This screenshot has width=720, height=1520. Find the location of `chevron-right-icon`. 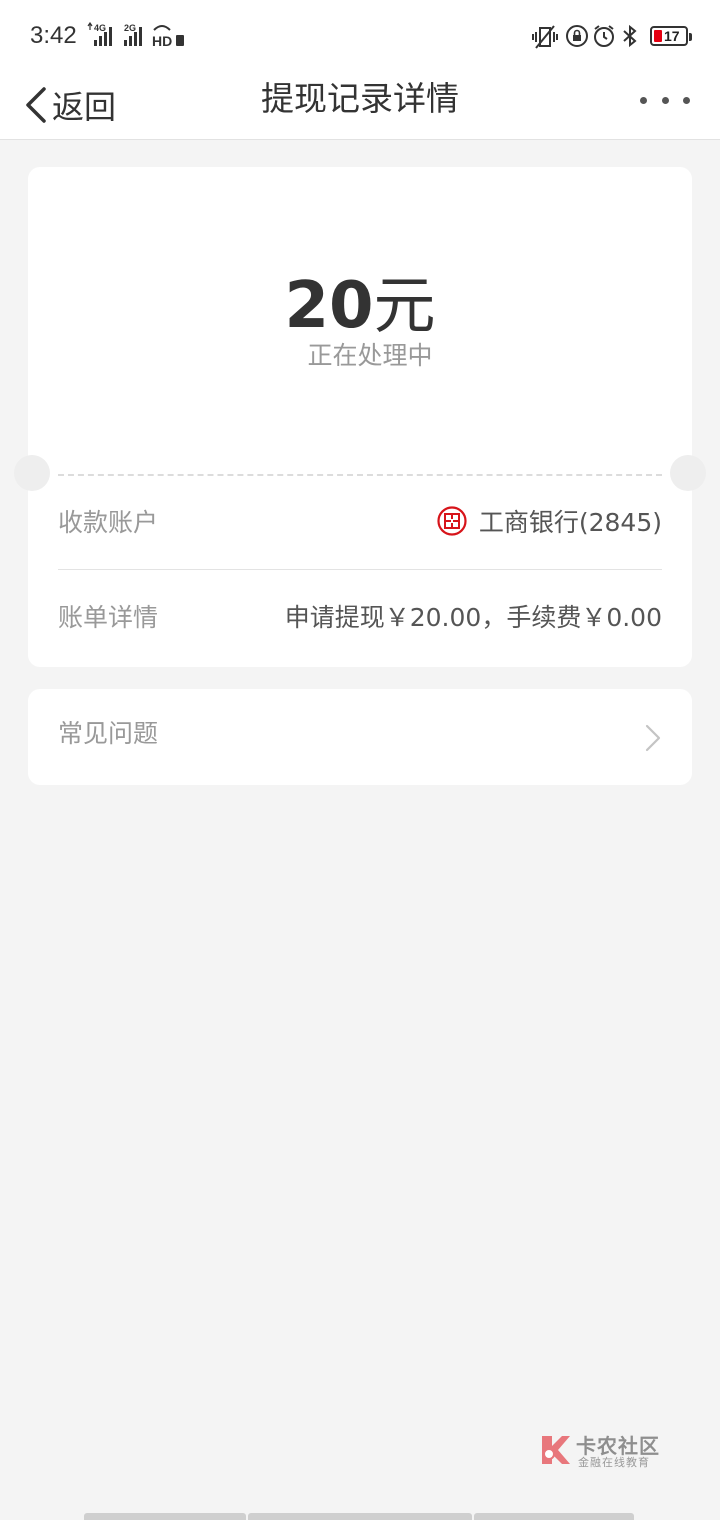

chevron-right-icon is located at coordinates (653, 738).